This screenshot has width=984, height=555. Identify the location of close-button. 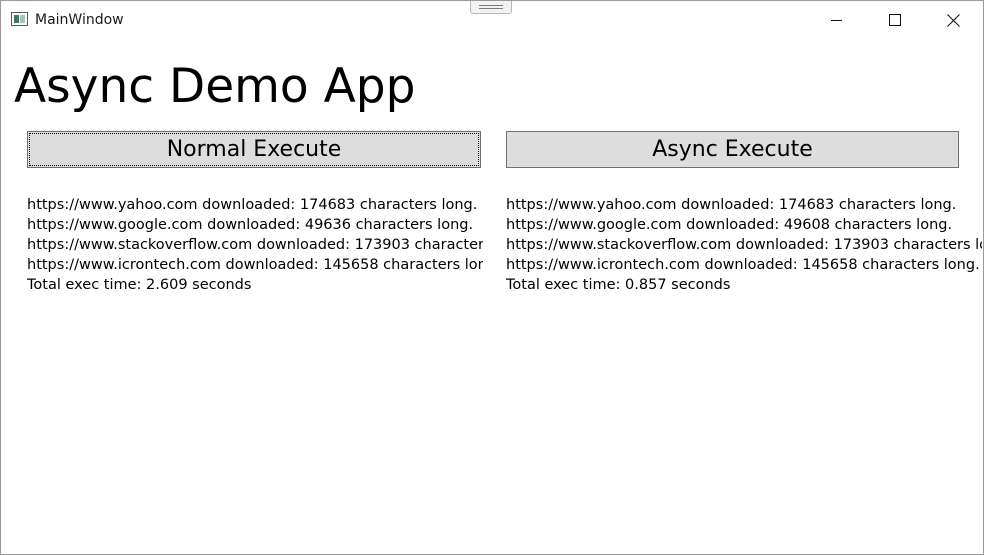
(953, 20).